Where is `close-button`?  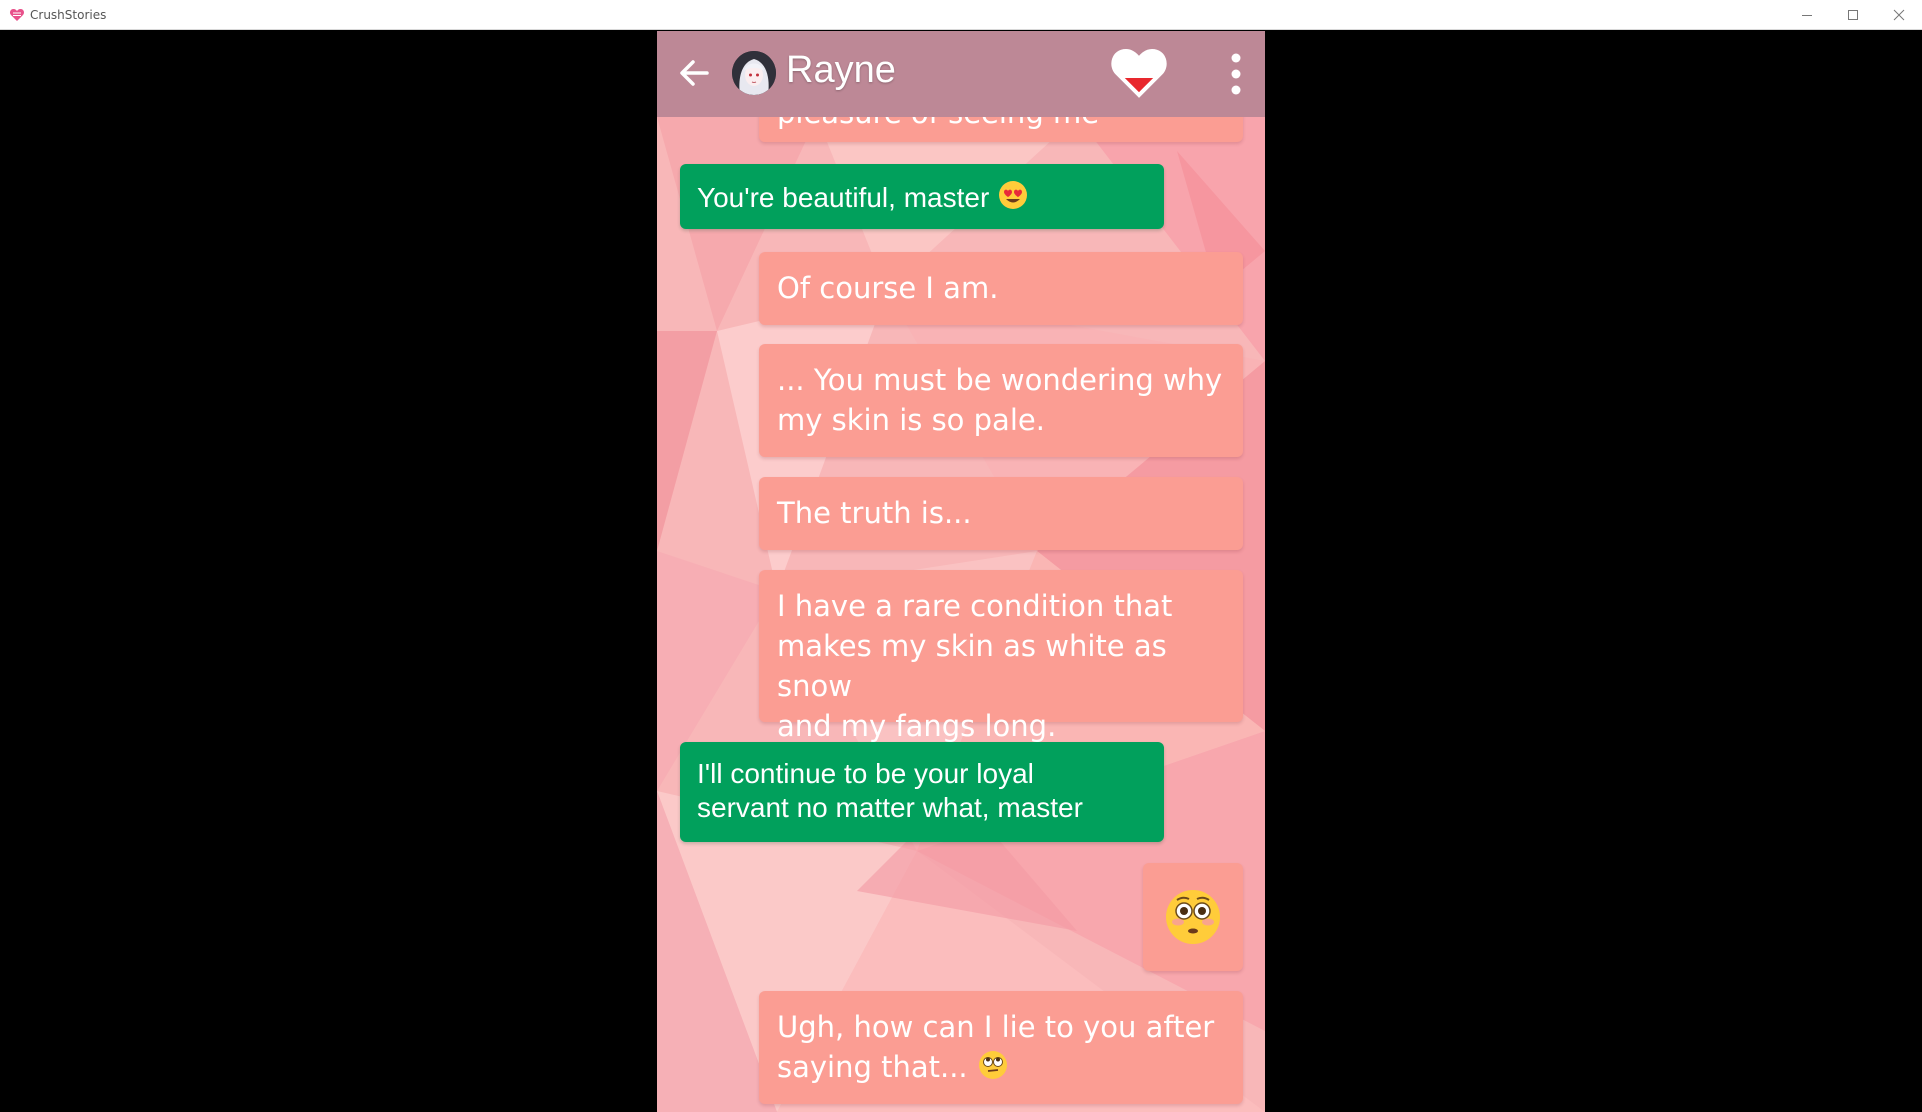 close-button is located at coordinates (1899, 14).